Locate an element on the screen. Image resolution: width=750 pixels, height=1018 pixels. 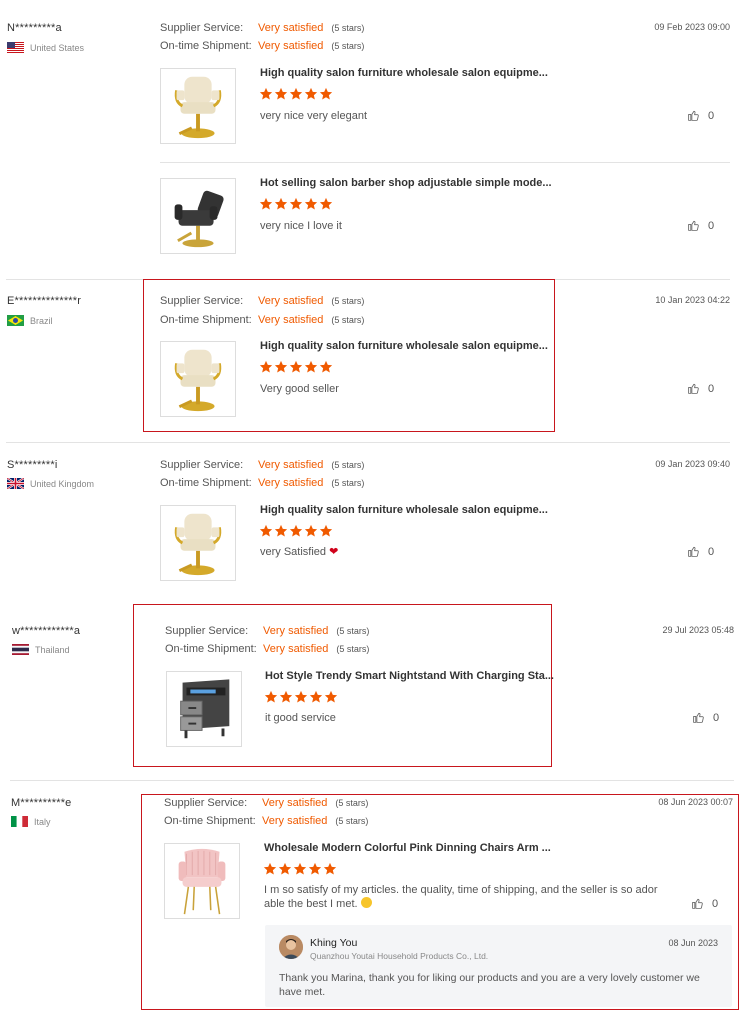
comment-line: able the best I met. is located at coordinates (464, 904).